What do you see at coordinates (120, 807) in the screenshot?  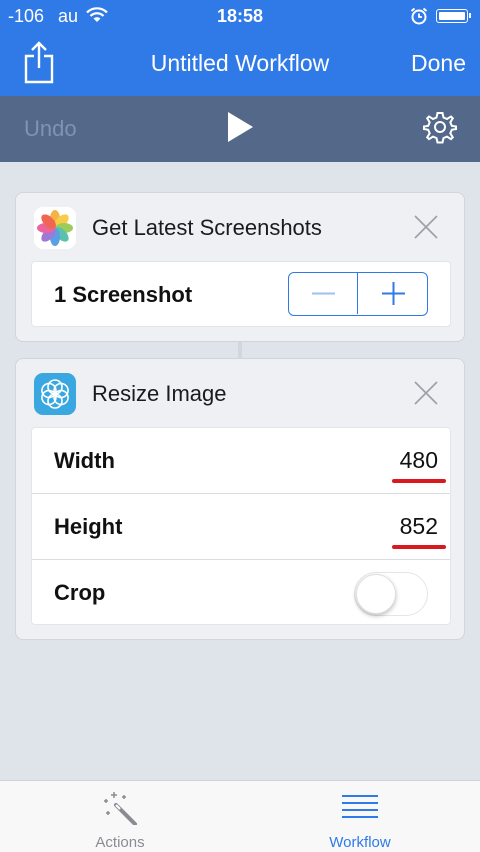 I see `magic-wand-icon` at bounding box center [120, 807].